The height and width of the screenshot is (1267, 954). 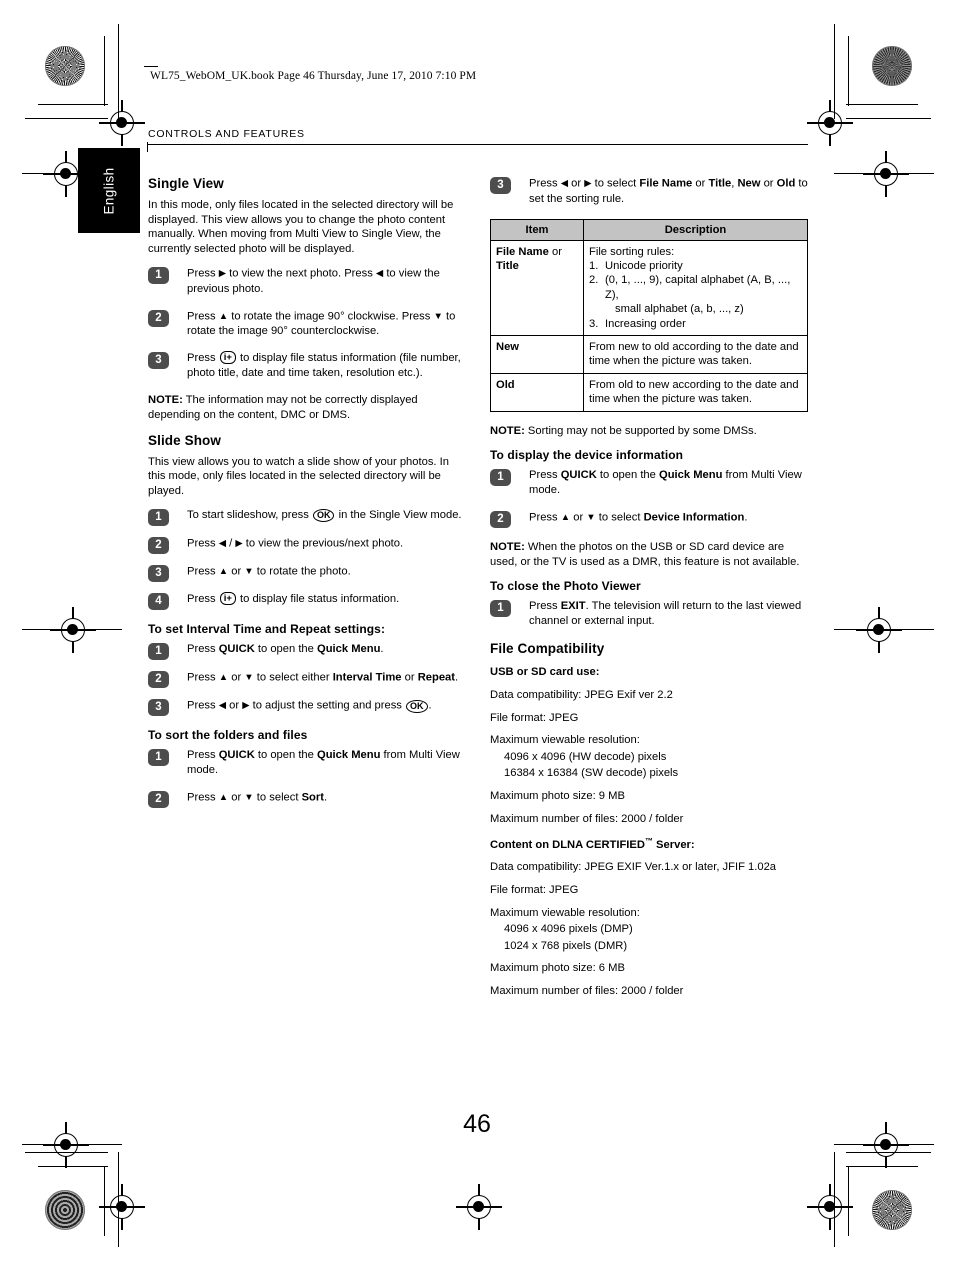 I want to click on menu-label-quick-menu: Quick Menu, so click(x=349, y=755).